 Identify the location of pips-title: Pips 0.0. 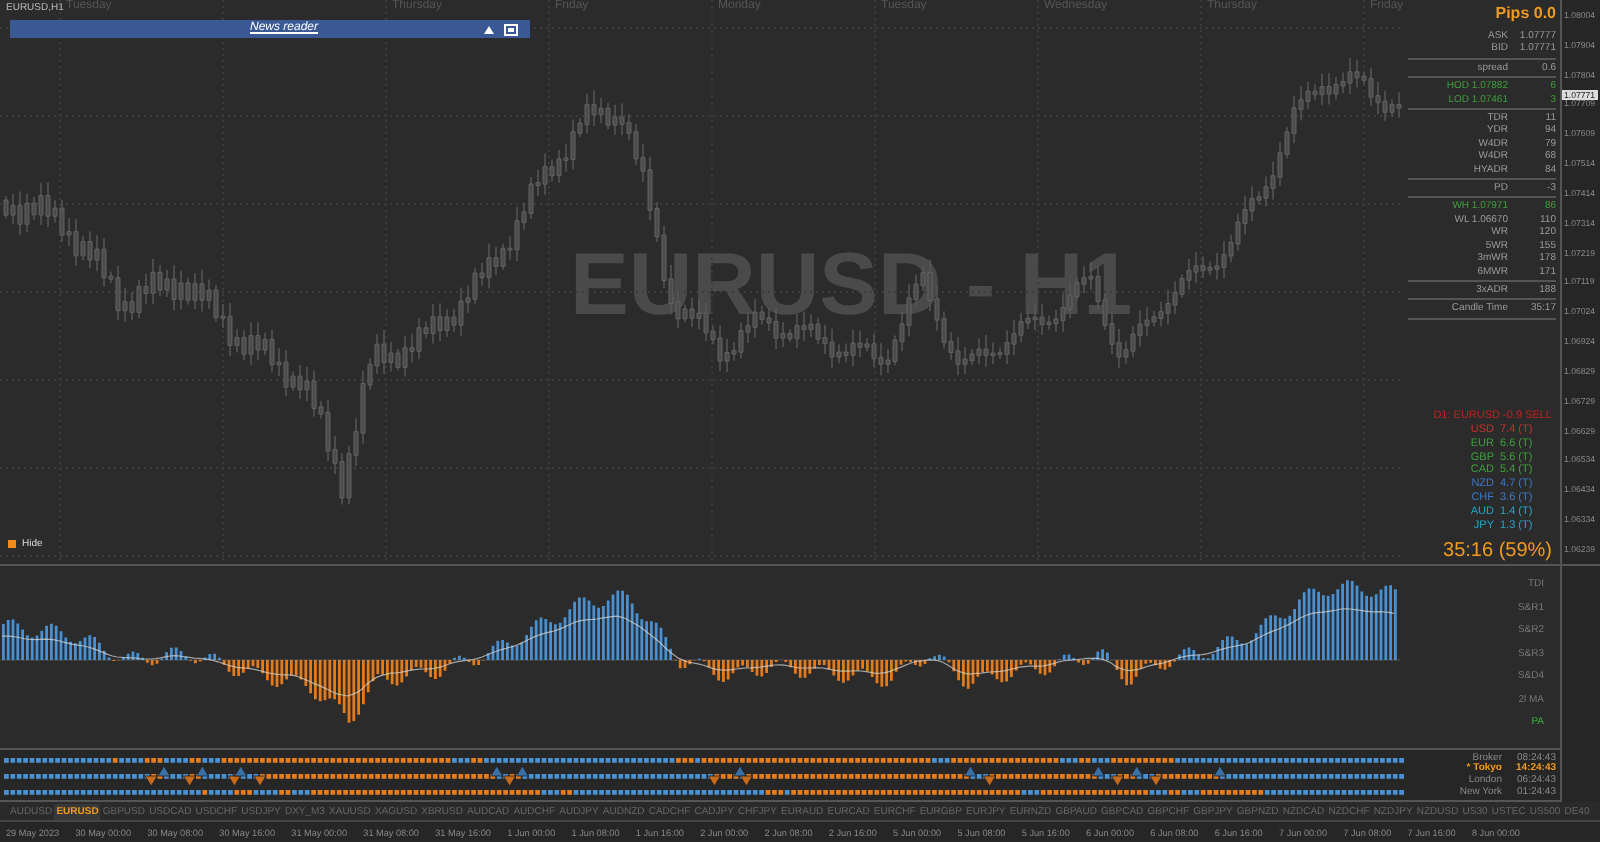
(1524, 13).